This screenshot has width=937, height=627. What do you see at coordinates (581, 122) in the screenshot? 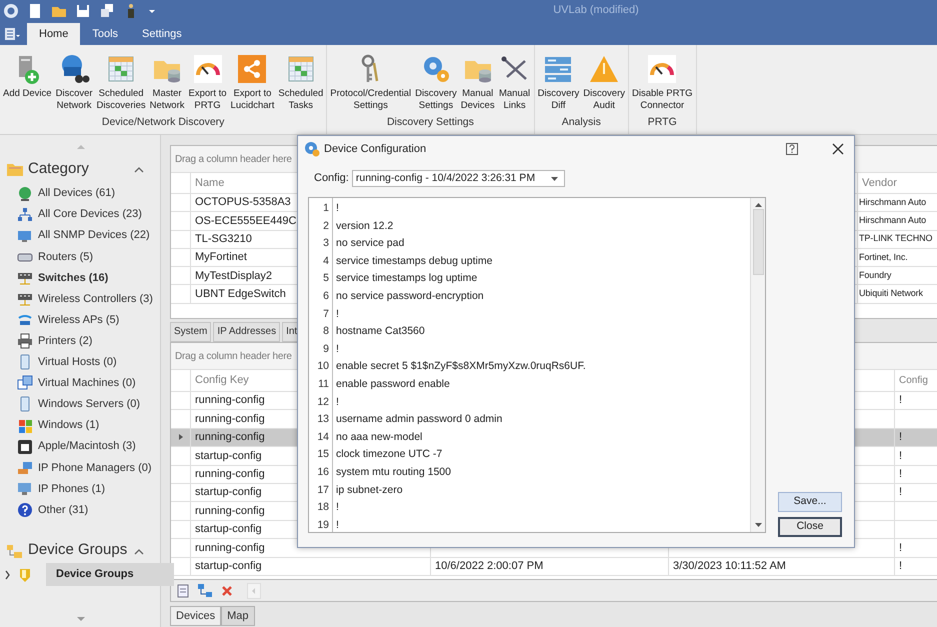
I see `group-label: Analysis` at bounding box center [581, 122].